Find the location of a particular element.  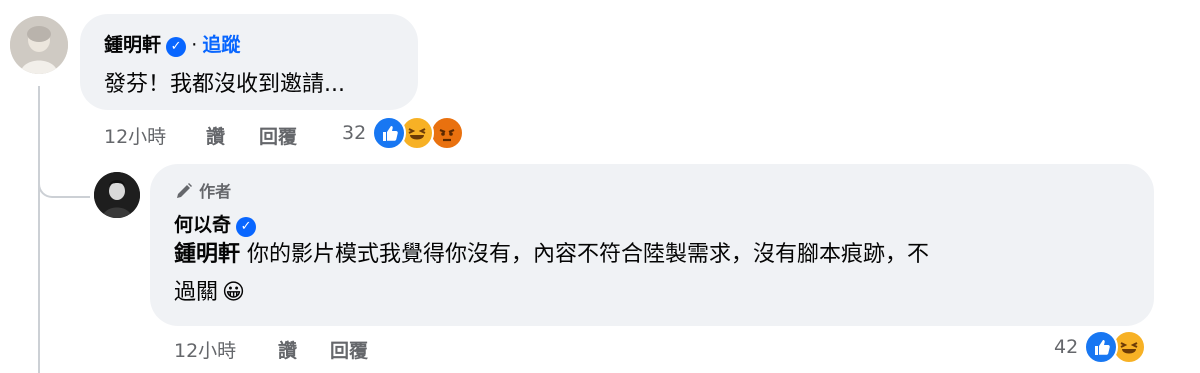

pencil-icon is located at coordinates (184, 193).